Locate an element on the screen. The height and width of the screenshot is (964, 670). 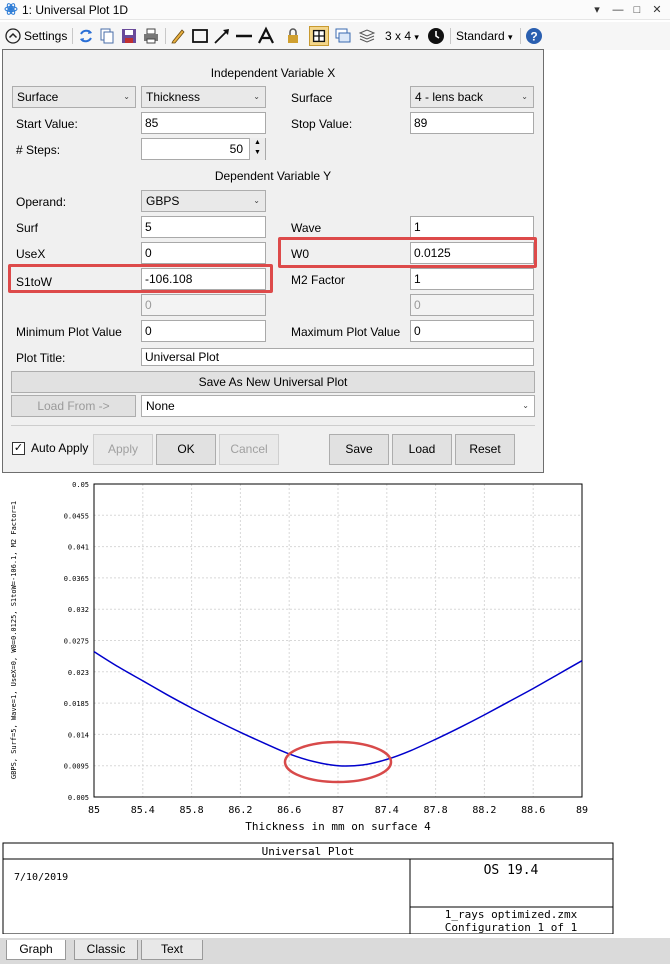
window-layout-icon is located at coordinates (343, 36).